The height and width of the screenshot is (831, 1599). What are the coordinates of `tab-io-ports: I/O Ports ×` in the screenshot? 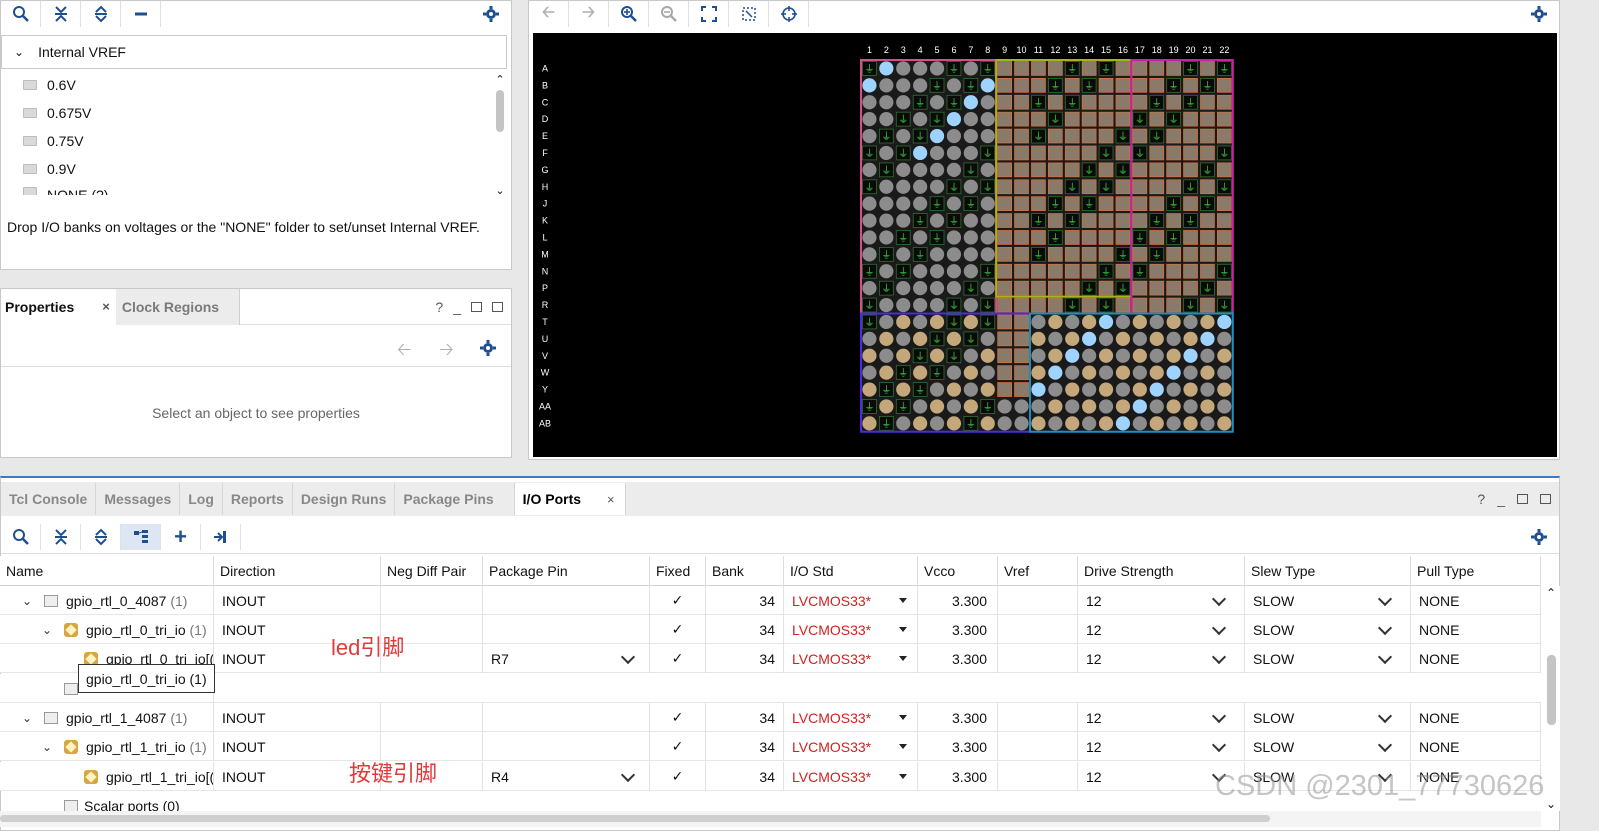 It's located at (570, 499).